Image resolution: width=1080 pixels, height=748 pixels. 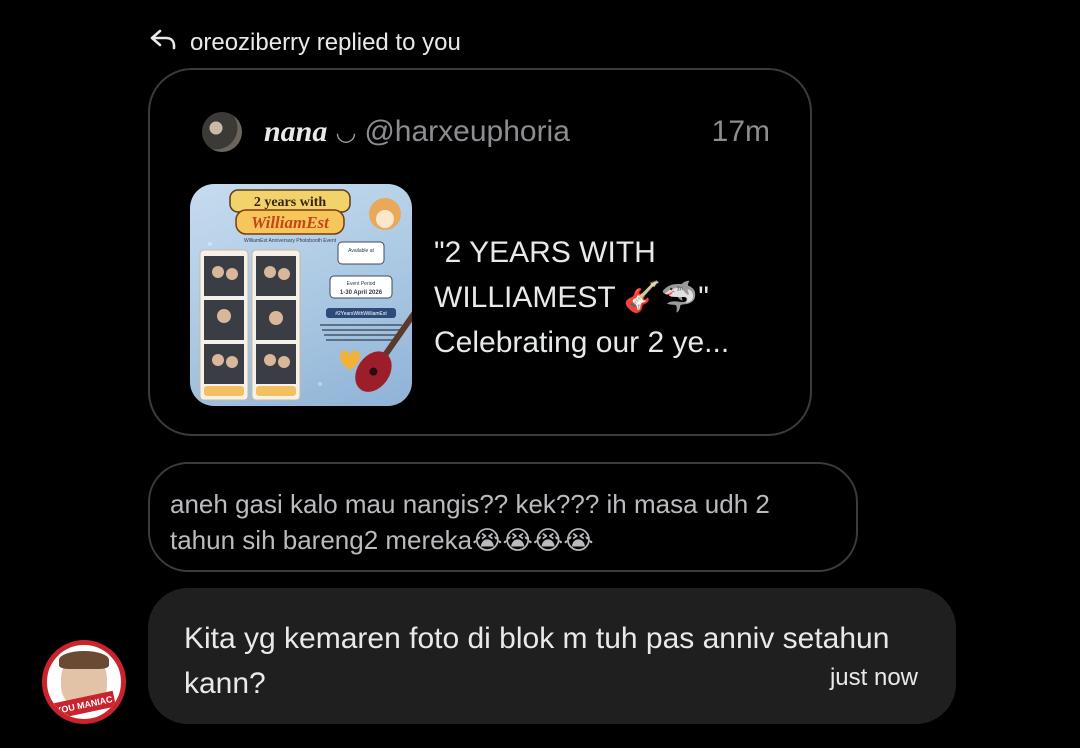 I want to click on quoted-author-handle: @harxeuphoria, so click(x=467, y=131).